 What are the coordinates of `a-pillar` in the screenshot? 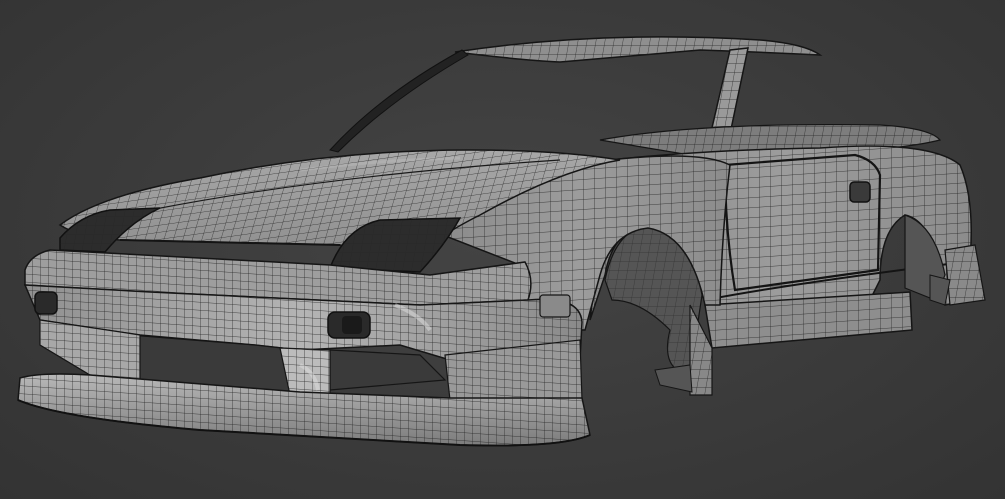 It's located at (399, 101).